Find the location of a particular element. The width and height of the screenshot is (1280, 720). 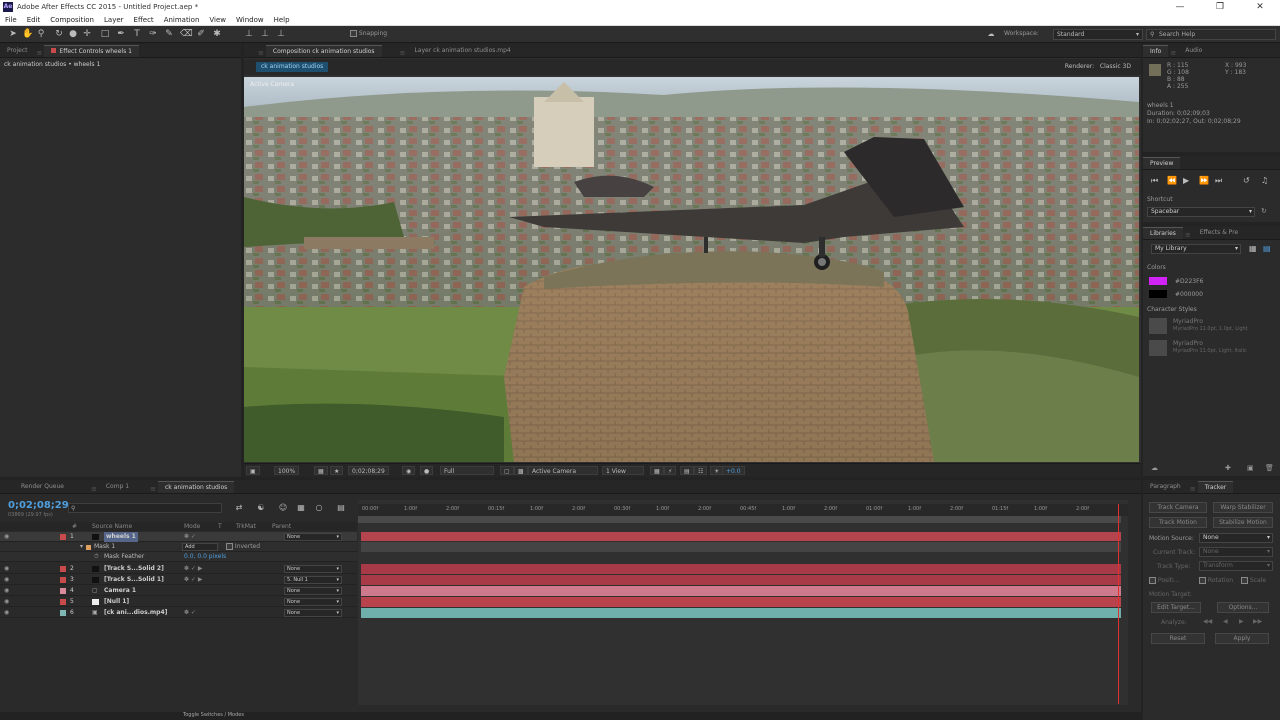

snapping-checkbox is located at coordinates (353, 33).